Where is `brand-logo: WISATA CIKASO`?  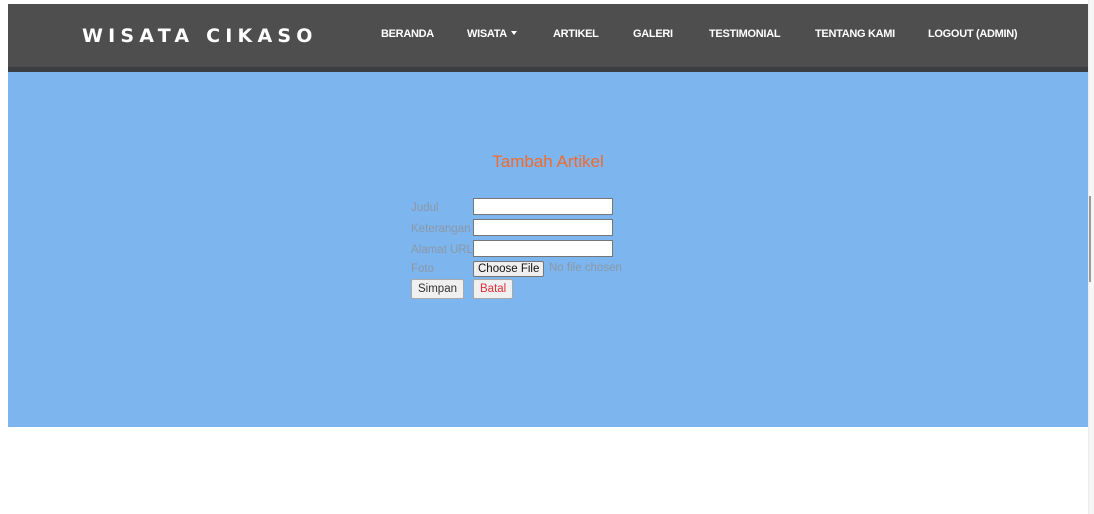 brand-logo: WISATA CIKASO is located at coordinates (200, 36).